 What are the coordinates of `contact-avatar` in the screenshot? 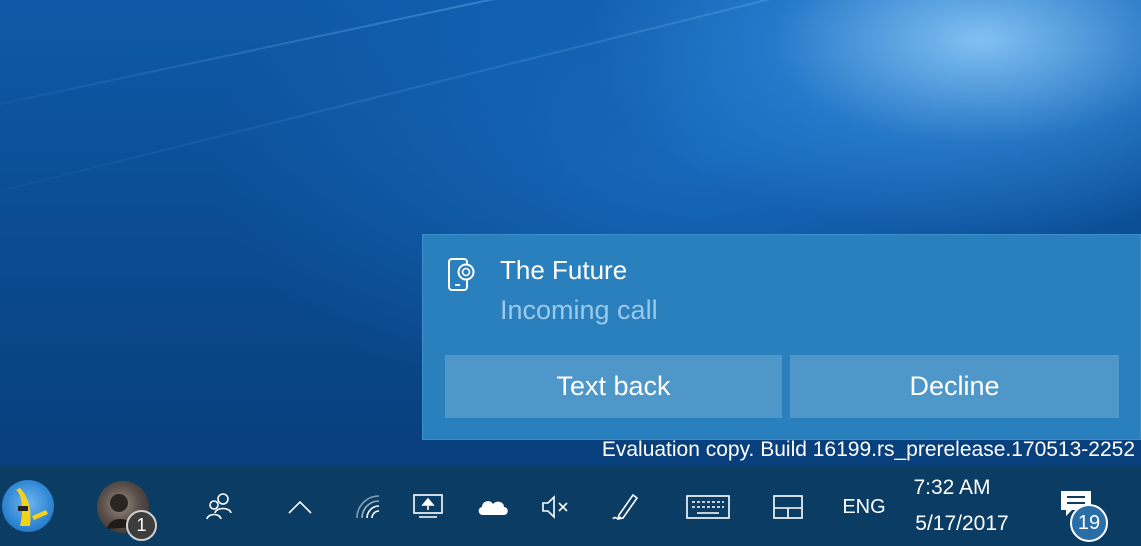 It's located at (28, 506).